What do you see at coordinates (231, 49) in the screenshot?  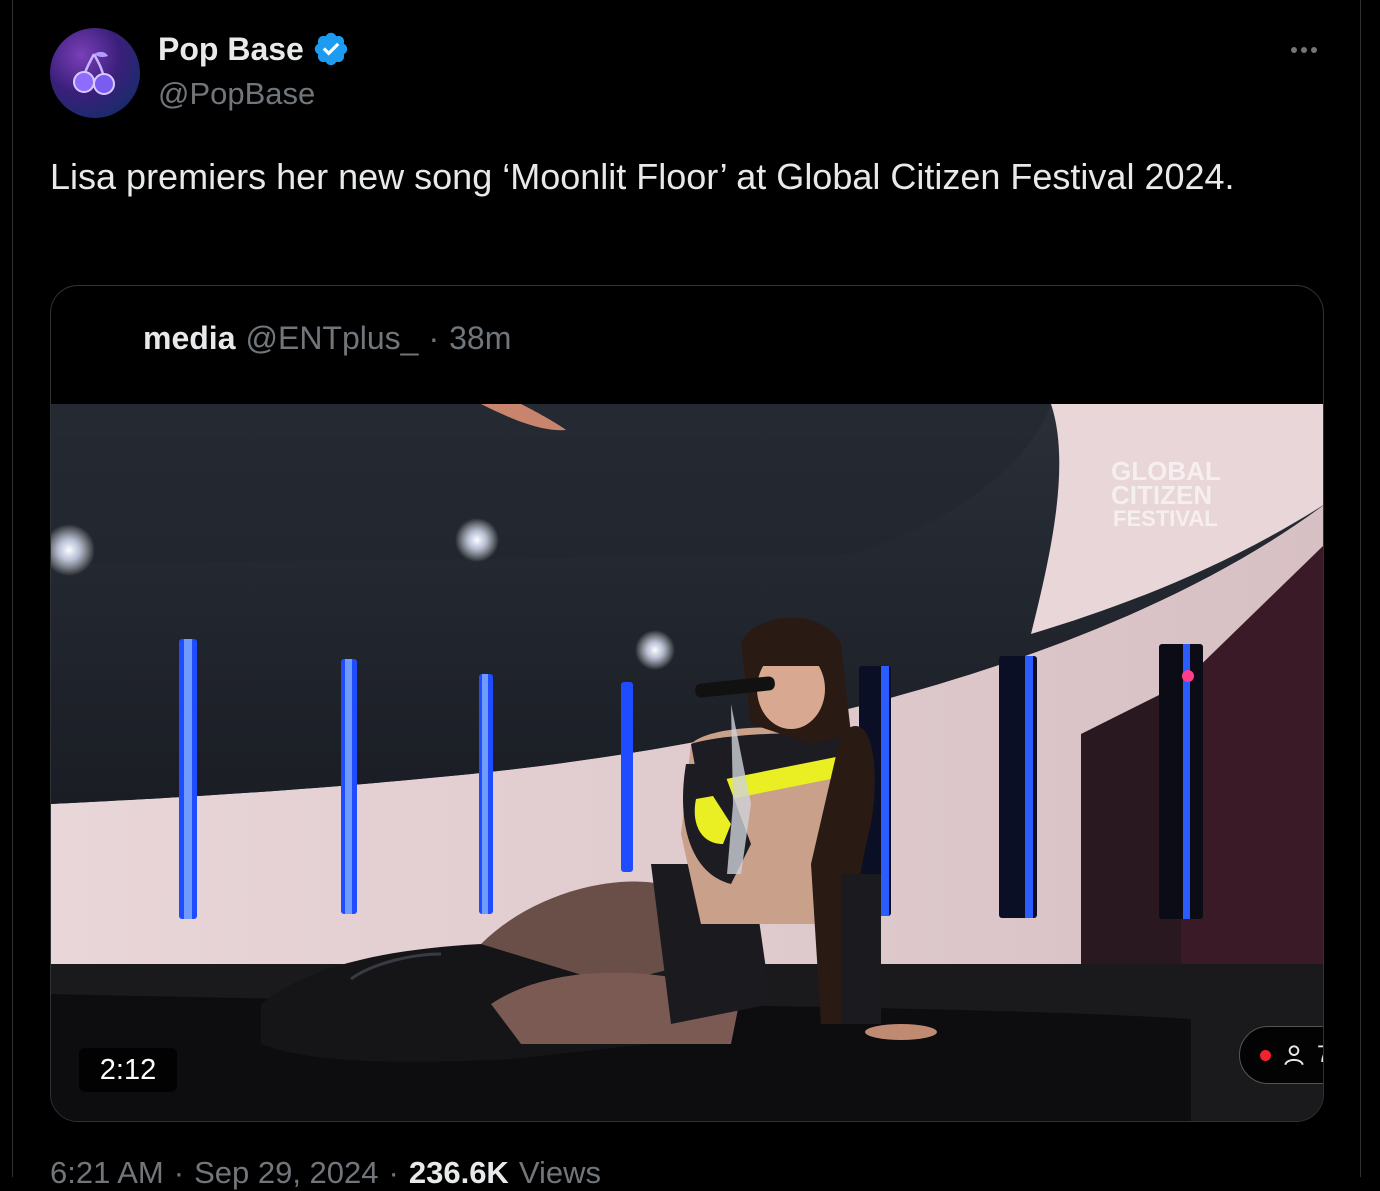 I see `author-display-name: Pop Base` at bounding box center [231, 49].